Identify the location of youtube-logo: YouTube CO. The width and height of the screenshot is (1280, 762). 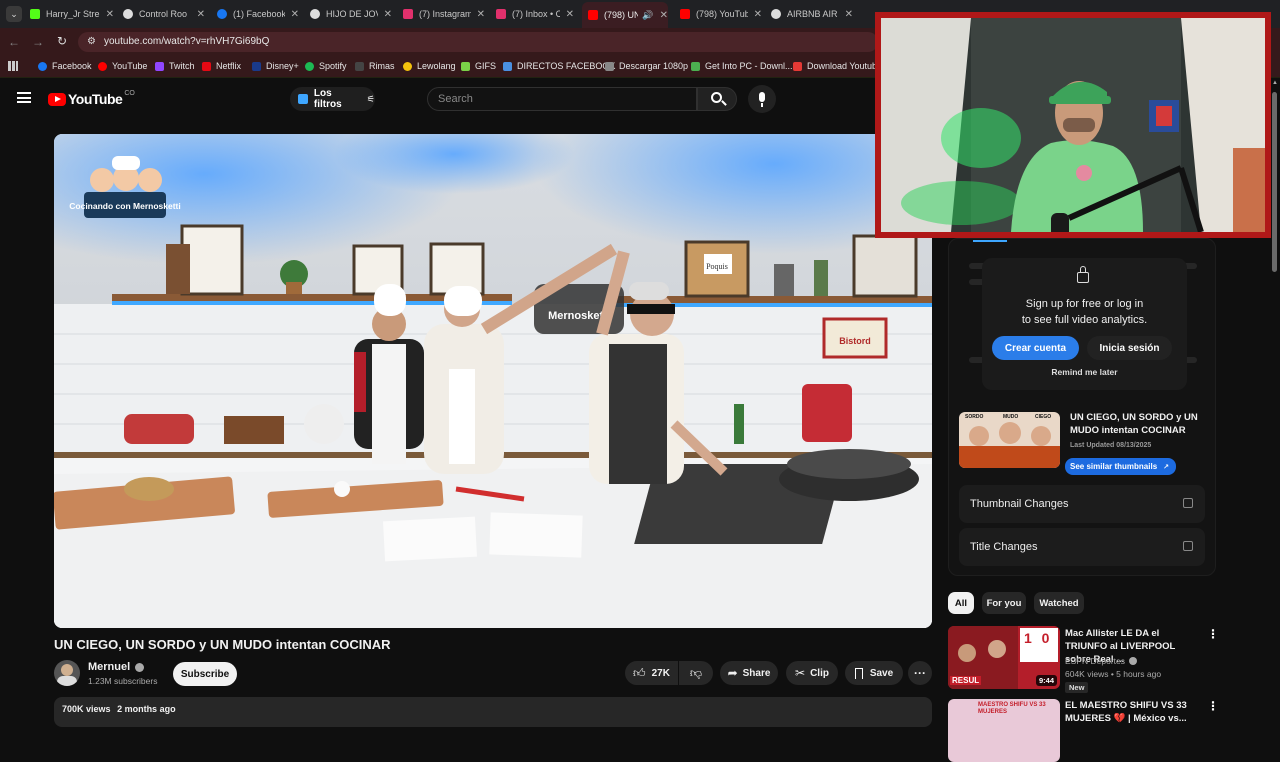
(91, 98).